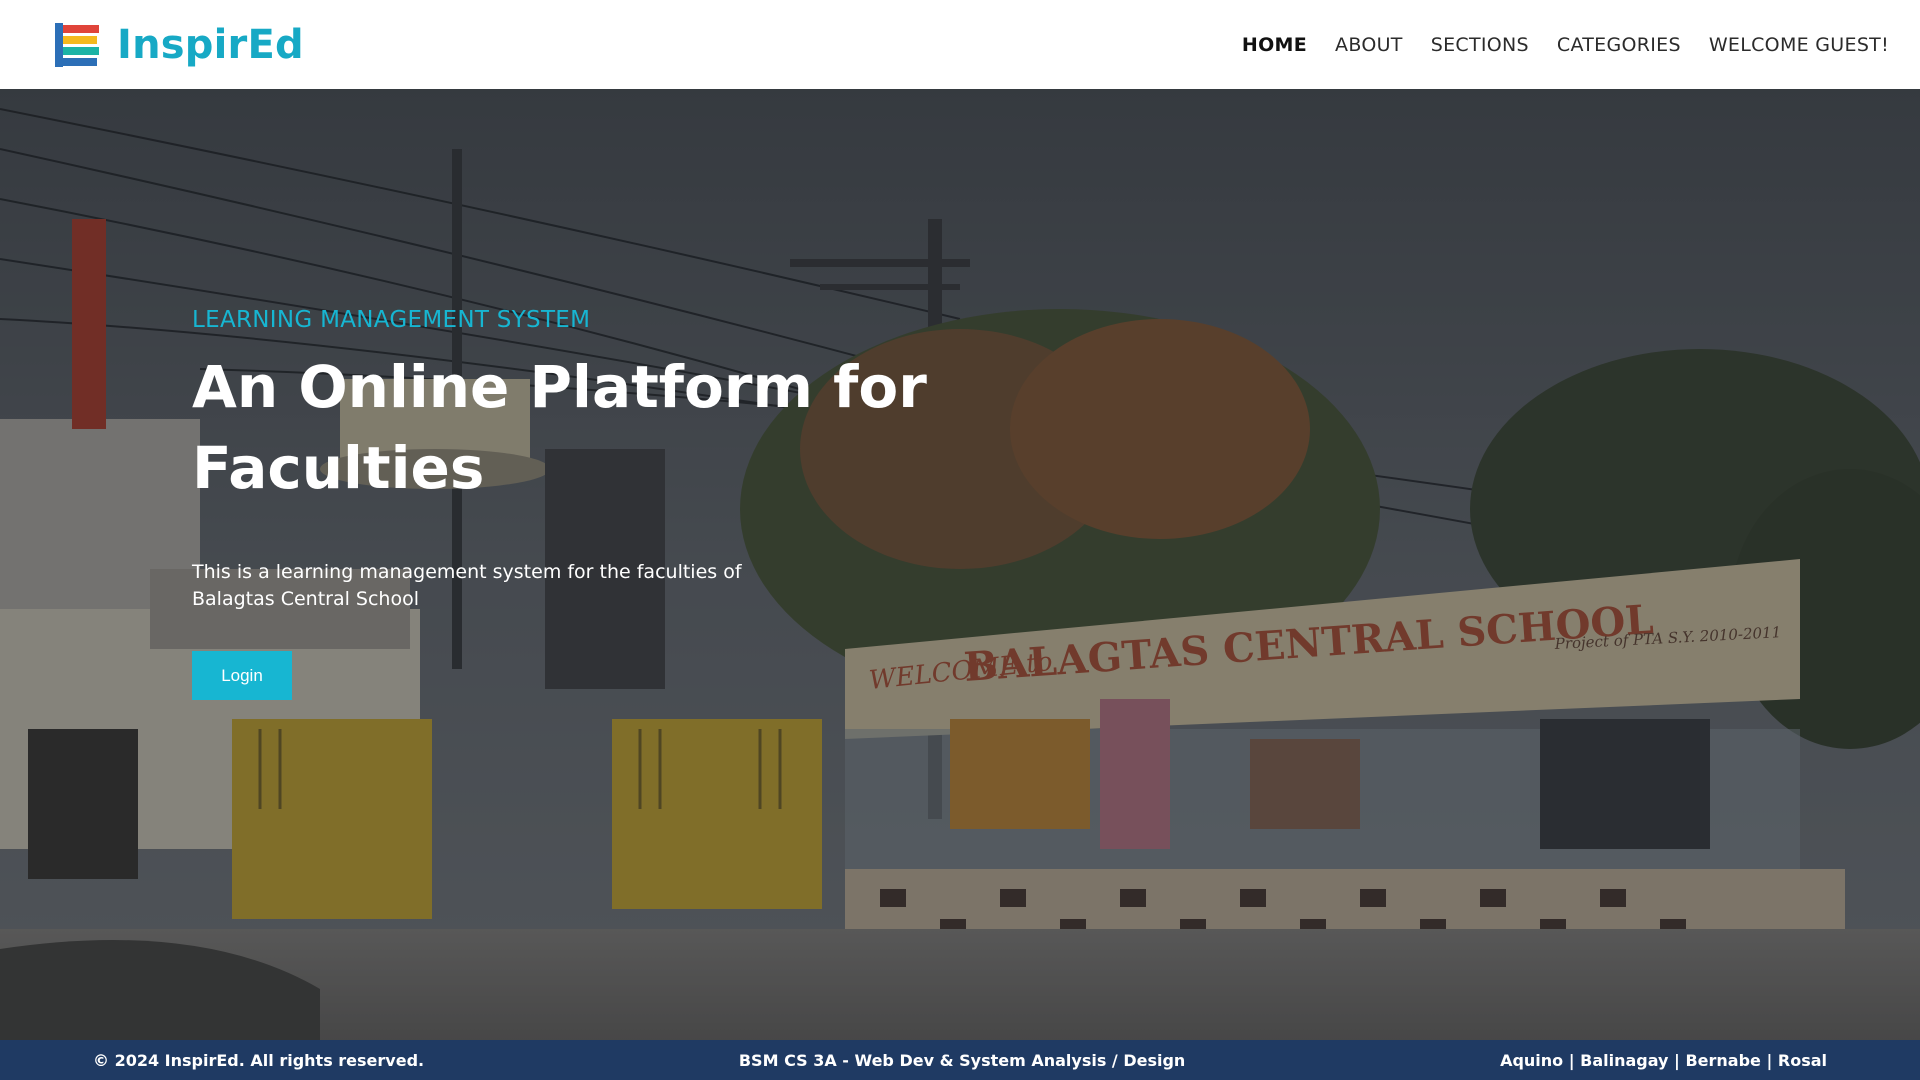 This screenshot has width=1920, height=1080. I want to click on nav-sections: SECTIONS, so click(1480, 45).